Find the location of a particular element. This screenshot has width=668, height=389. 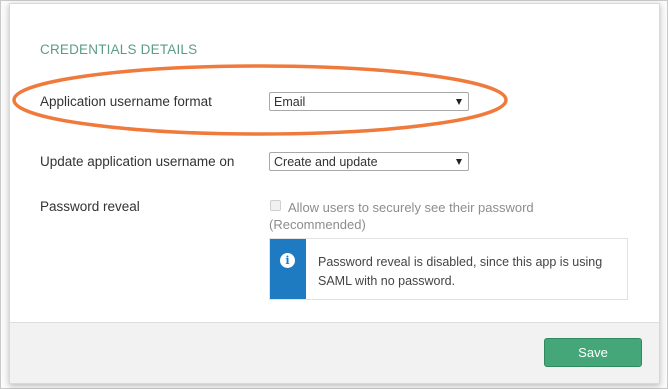

password-reveal-checkbox is located at coordinates (275, 205).